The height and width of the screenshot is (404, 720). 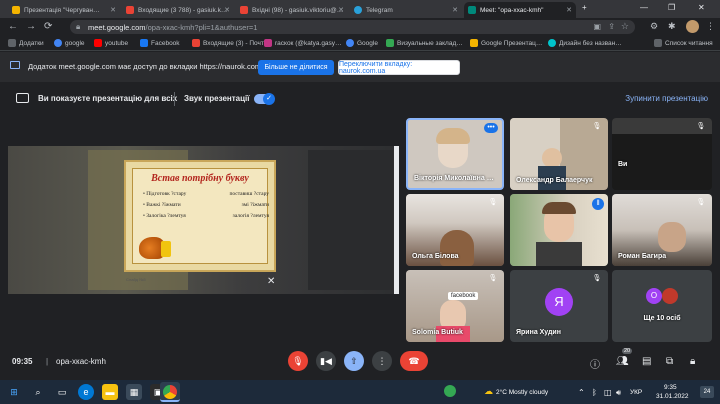 I want to click on puzzle-icon: ✱, so click(x=672, y=26).